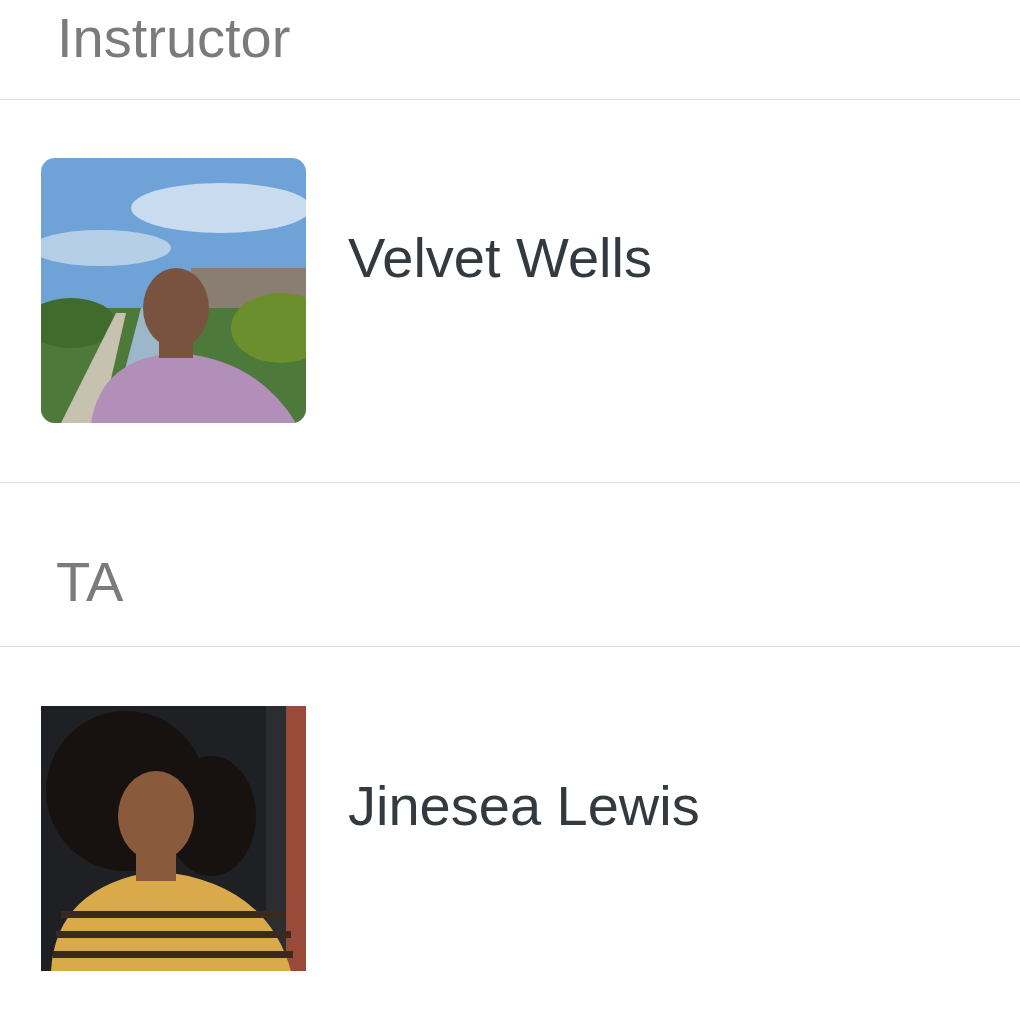  I want to click on person-name: Jinesea Lewis, so click(524, 806).